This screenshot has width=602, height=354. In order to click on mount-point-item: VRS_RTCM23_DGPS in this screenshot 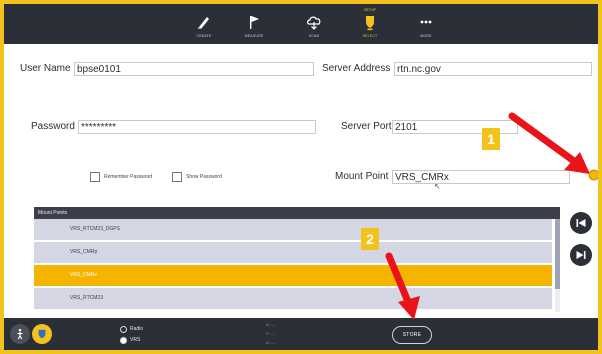, I will do `click(293, 229)`.